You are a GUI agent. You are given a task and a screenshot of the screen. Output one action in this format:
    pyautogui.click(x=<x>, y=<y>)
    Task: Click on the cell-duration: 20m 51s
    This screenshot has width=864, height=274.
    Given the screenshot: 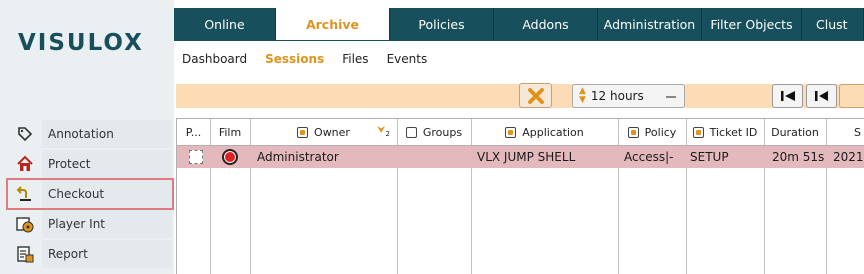 What is the action you would take?
    pyautogui.click(x=798, y=157)
    